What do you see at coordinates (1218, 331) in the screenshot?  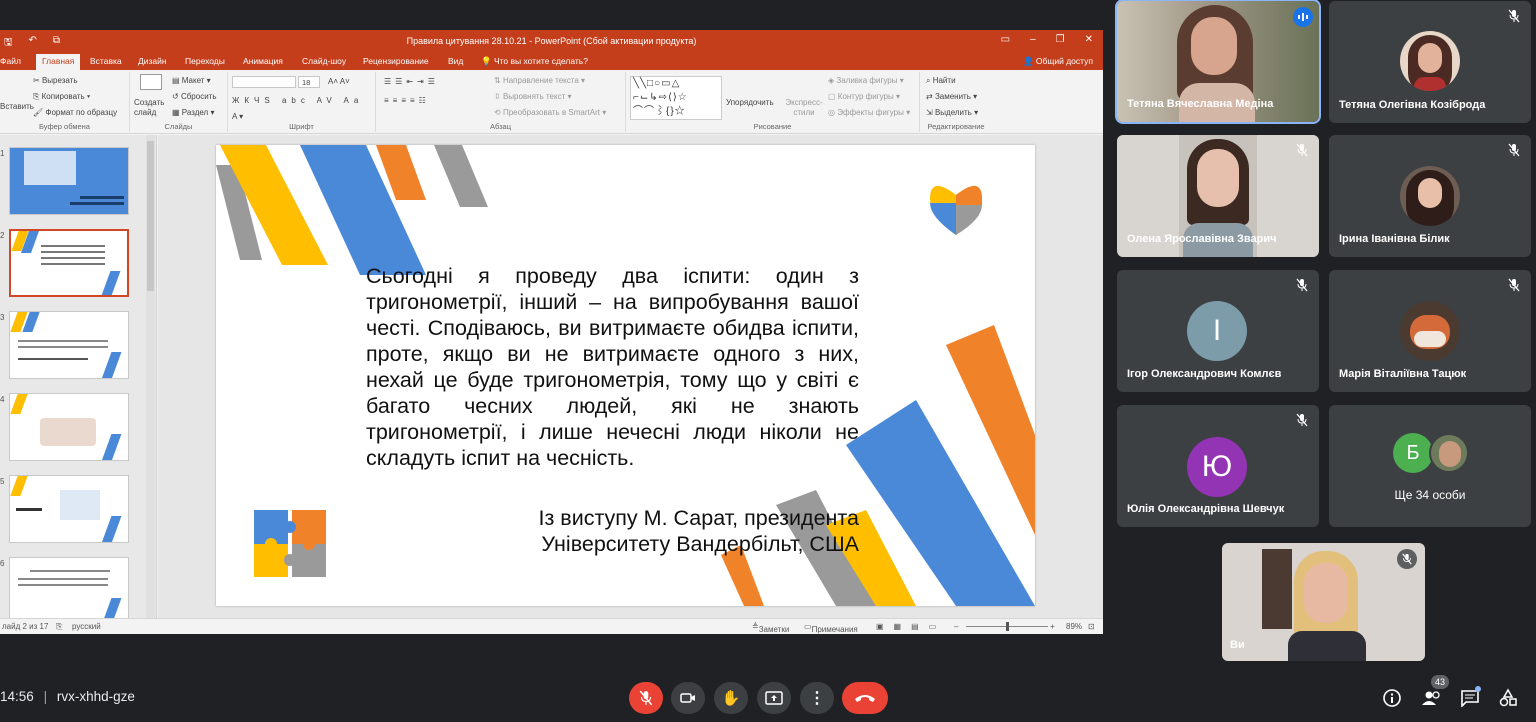 I see `participant-tile: І Ігор Олександрович Комлєв` at bounding box center [1218, 331].